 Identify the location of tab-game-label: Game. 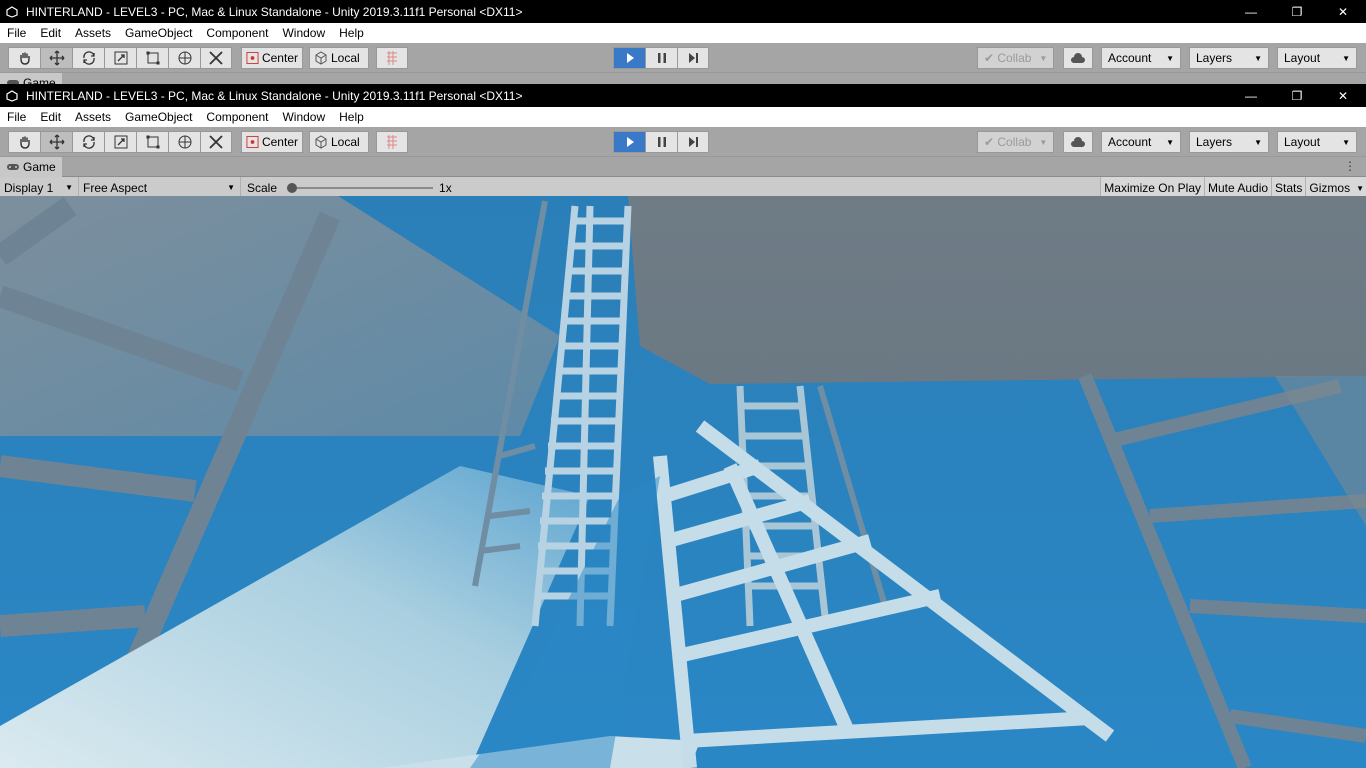
(39, 166).